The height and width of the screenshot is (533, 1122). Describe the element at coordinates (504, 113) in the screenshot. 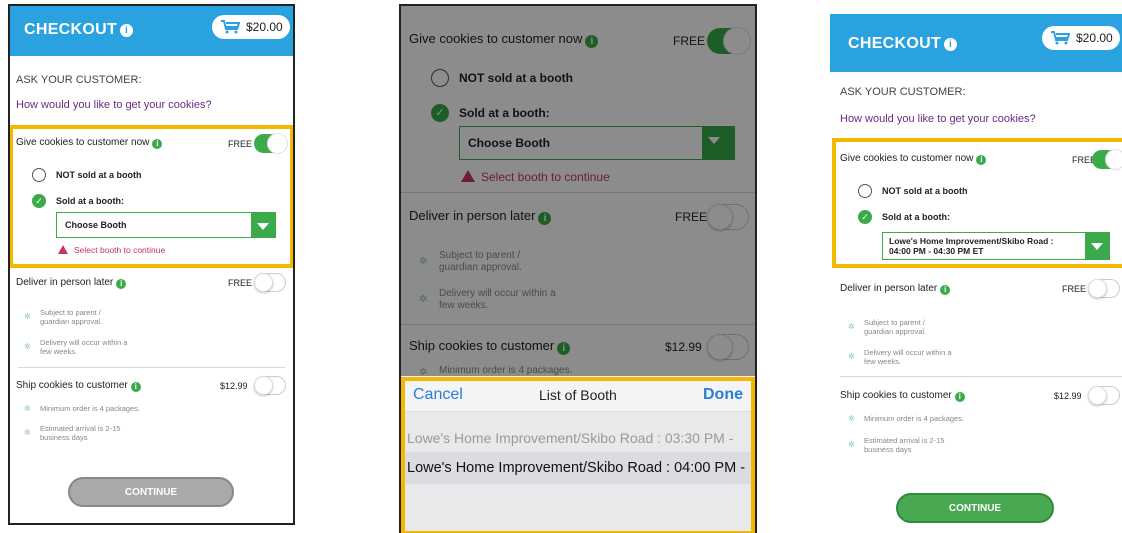

I see `booth-label: Sold at a booth:` at that location.